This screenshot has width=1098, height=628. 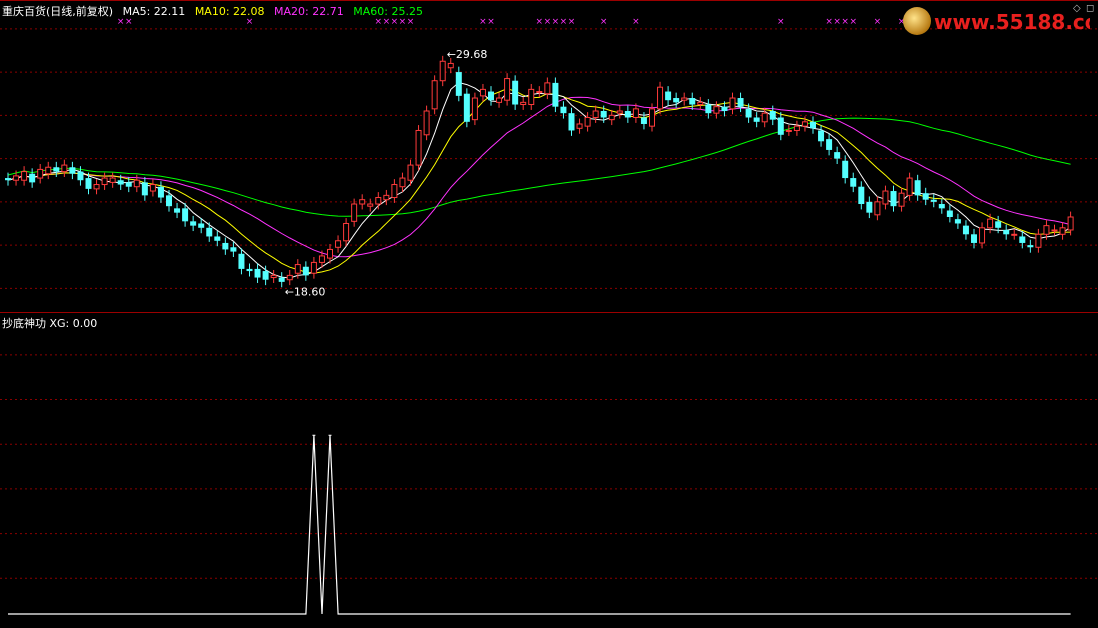 What do you see at coordinates (58, 11) in the screenshot?
I see `stock-title: 重庆百货(日线,前复权)` at bounding box center [58, 11].